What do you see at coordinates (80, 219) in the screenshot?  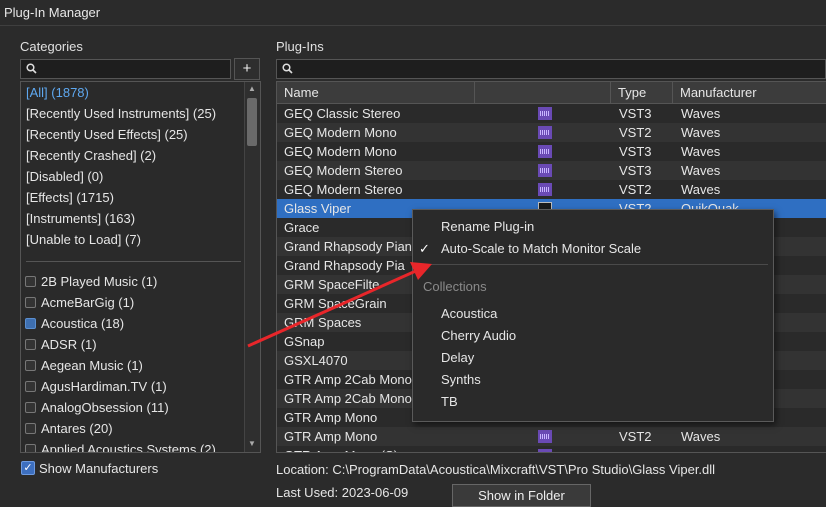 I see `category-item: [Instruments] (163)` at bounding box center [80, 219].